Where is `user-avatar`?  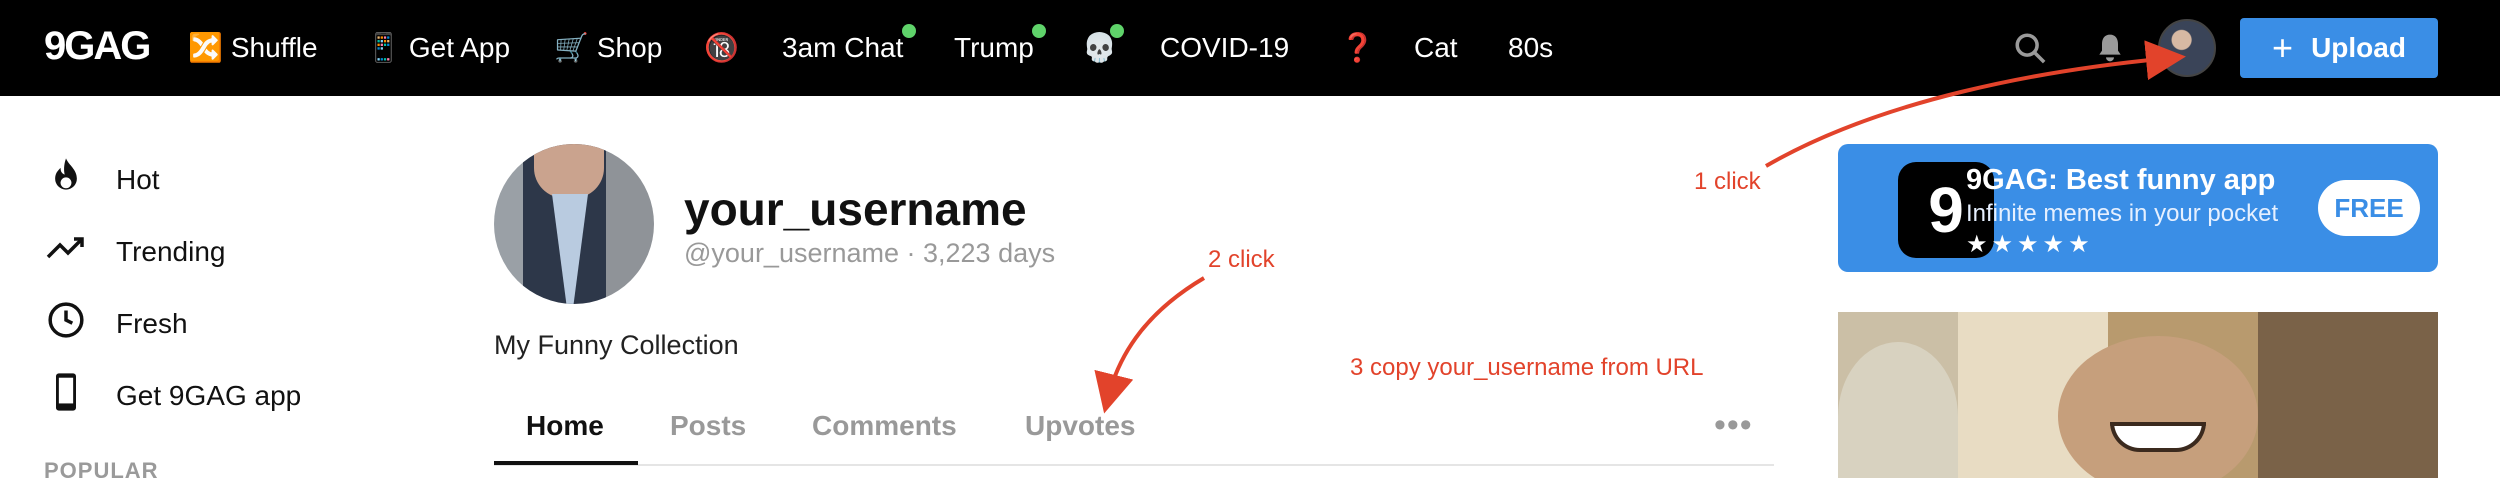
user-avatar is located at coordinates (2187, 48).